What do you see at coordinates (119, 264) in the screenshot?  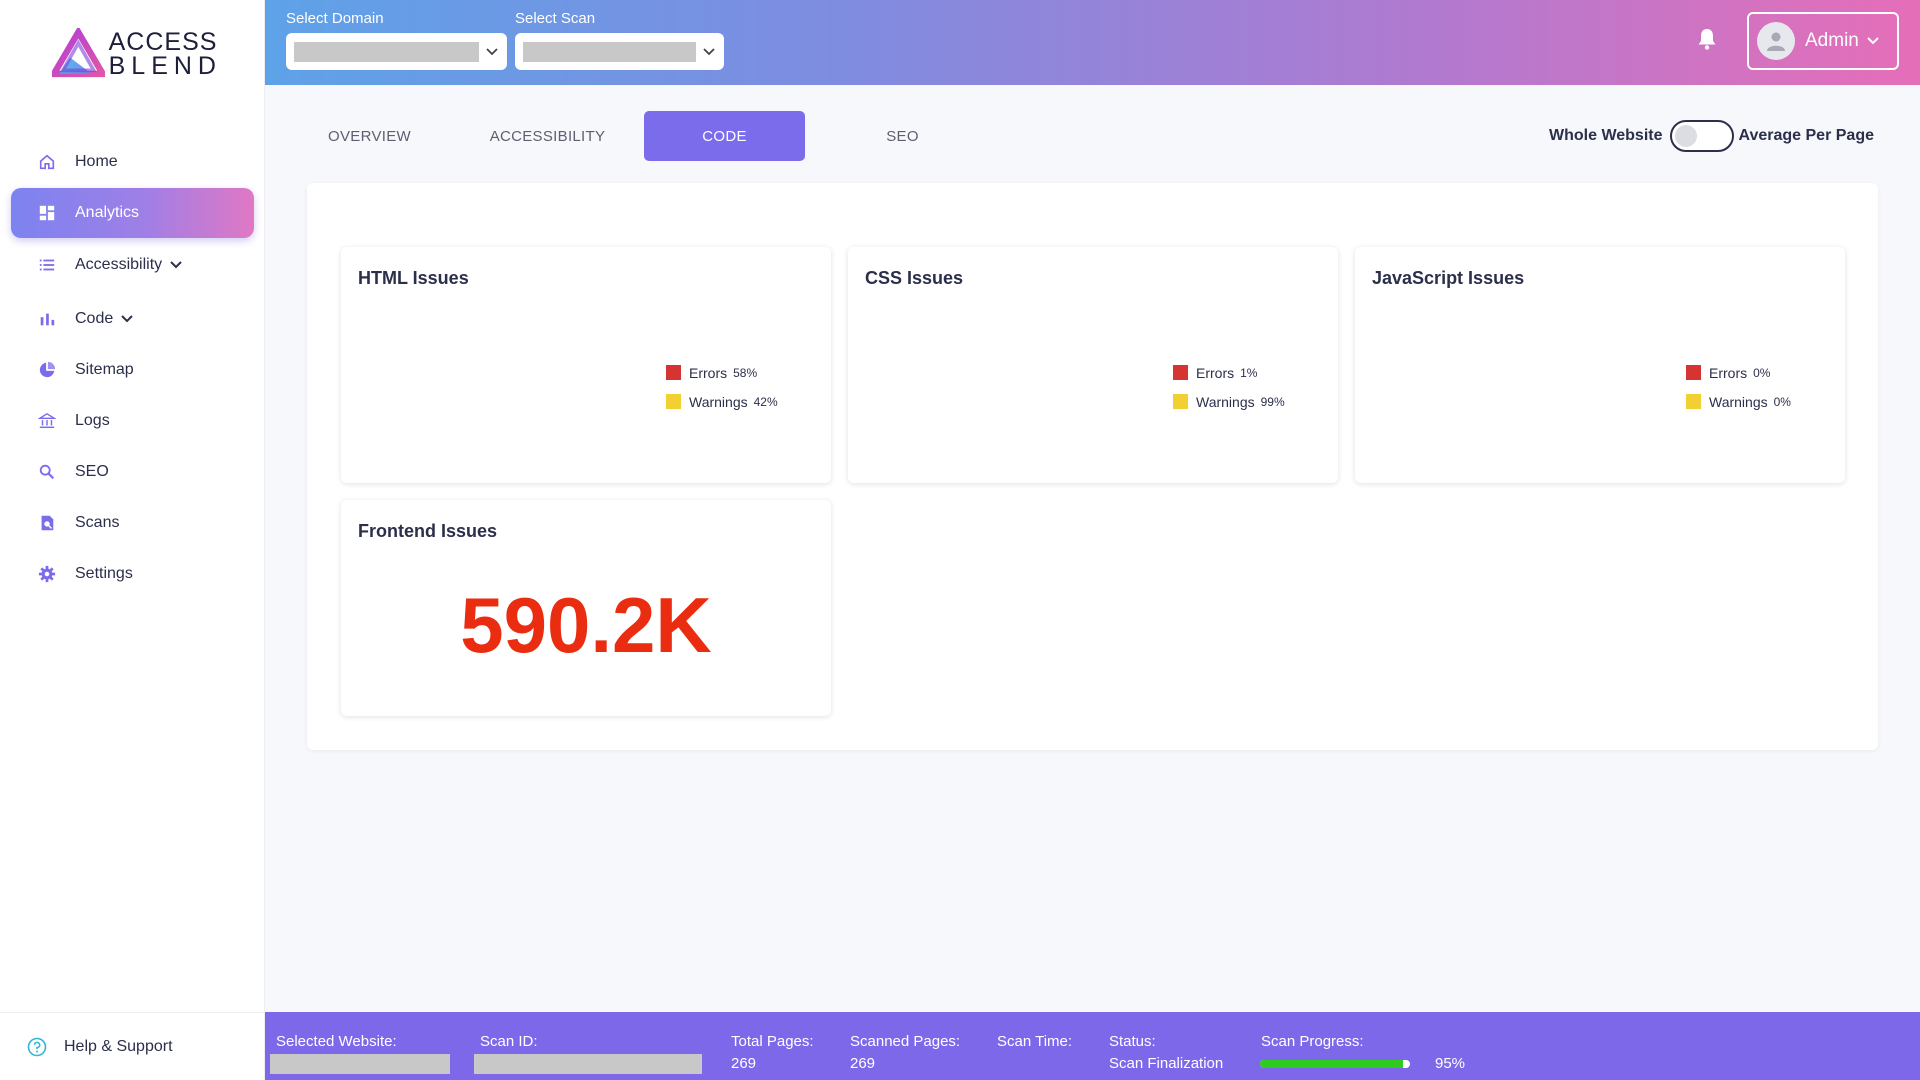 I see `sidebar-item-label: Accessibility` at bounding box center [119, 264].